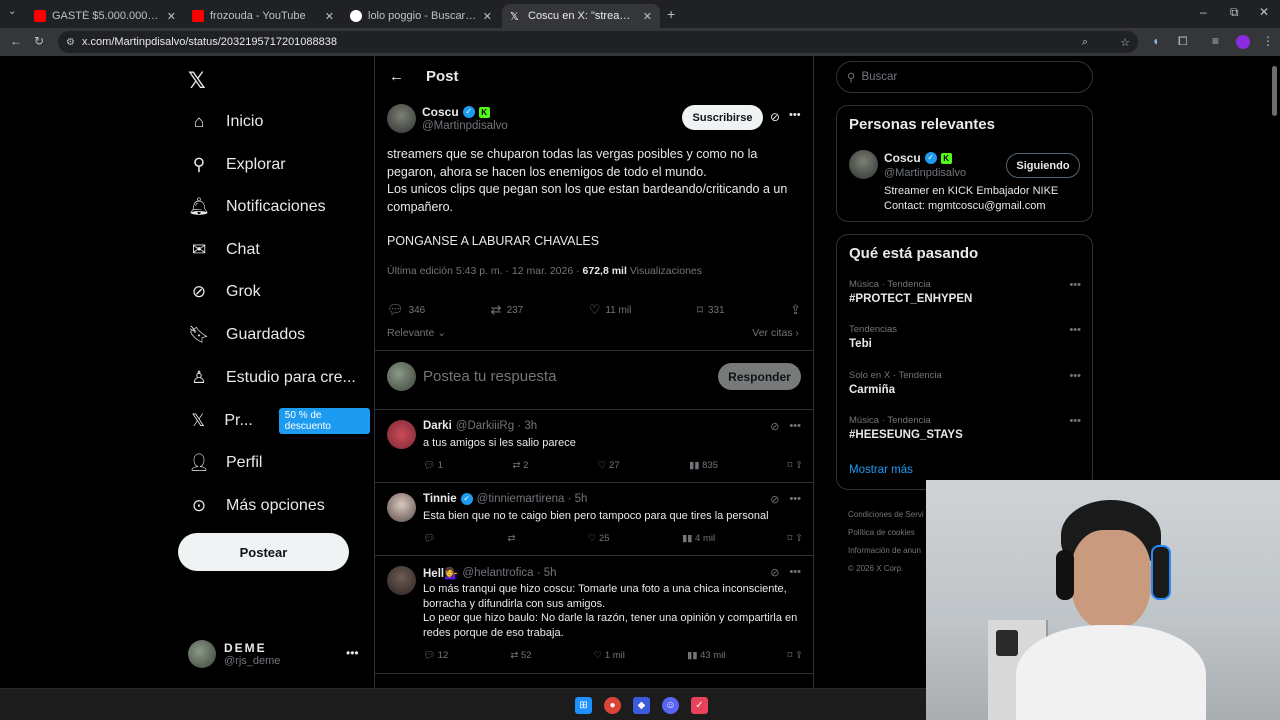  Describe the element at coordinates (437, 426) in the screenshot. I see `reply-author-name: Darki` at that location.